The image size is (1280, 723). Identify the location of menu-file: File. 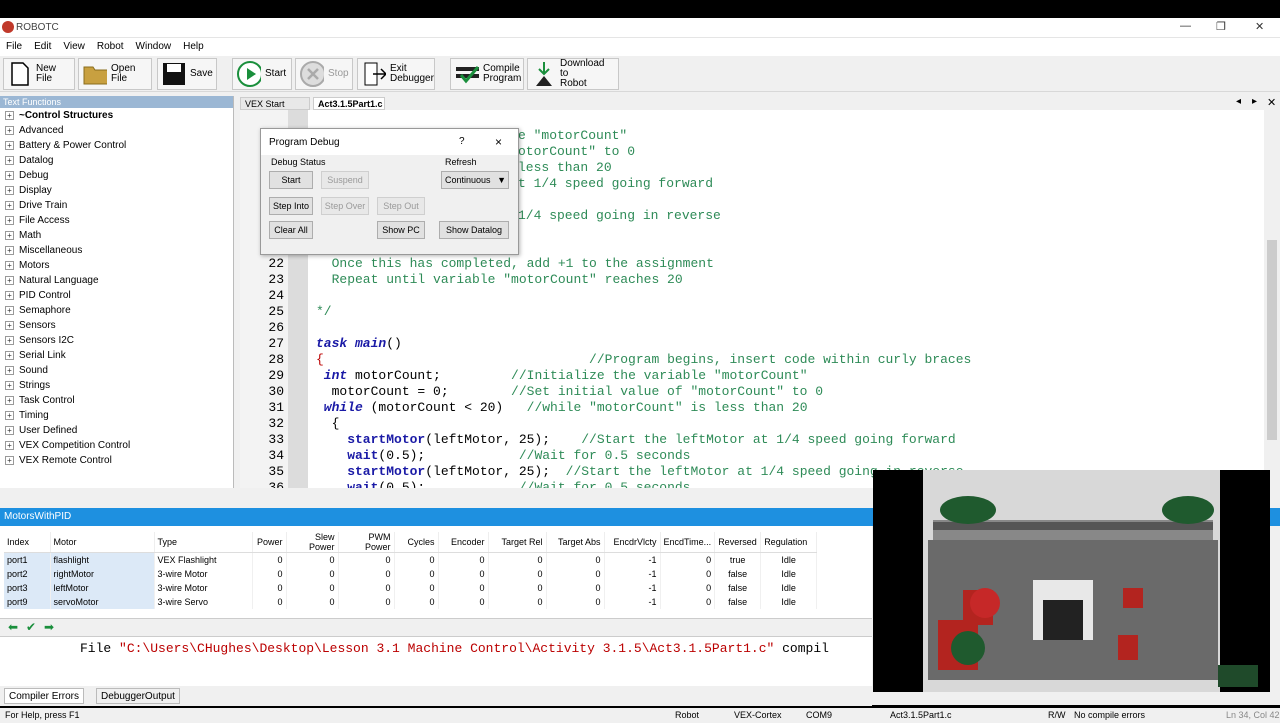
(14, 46).